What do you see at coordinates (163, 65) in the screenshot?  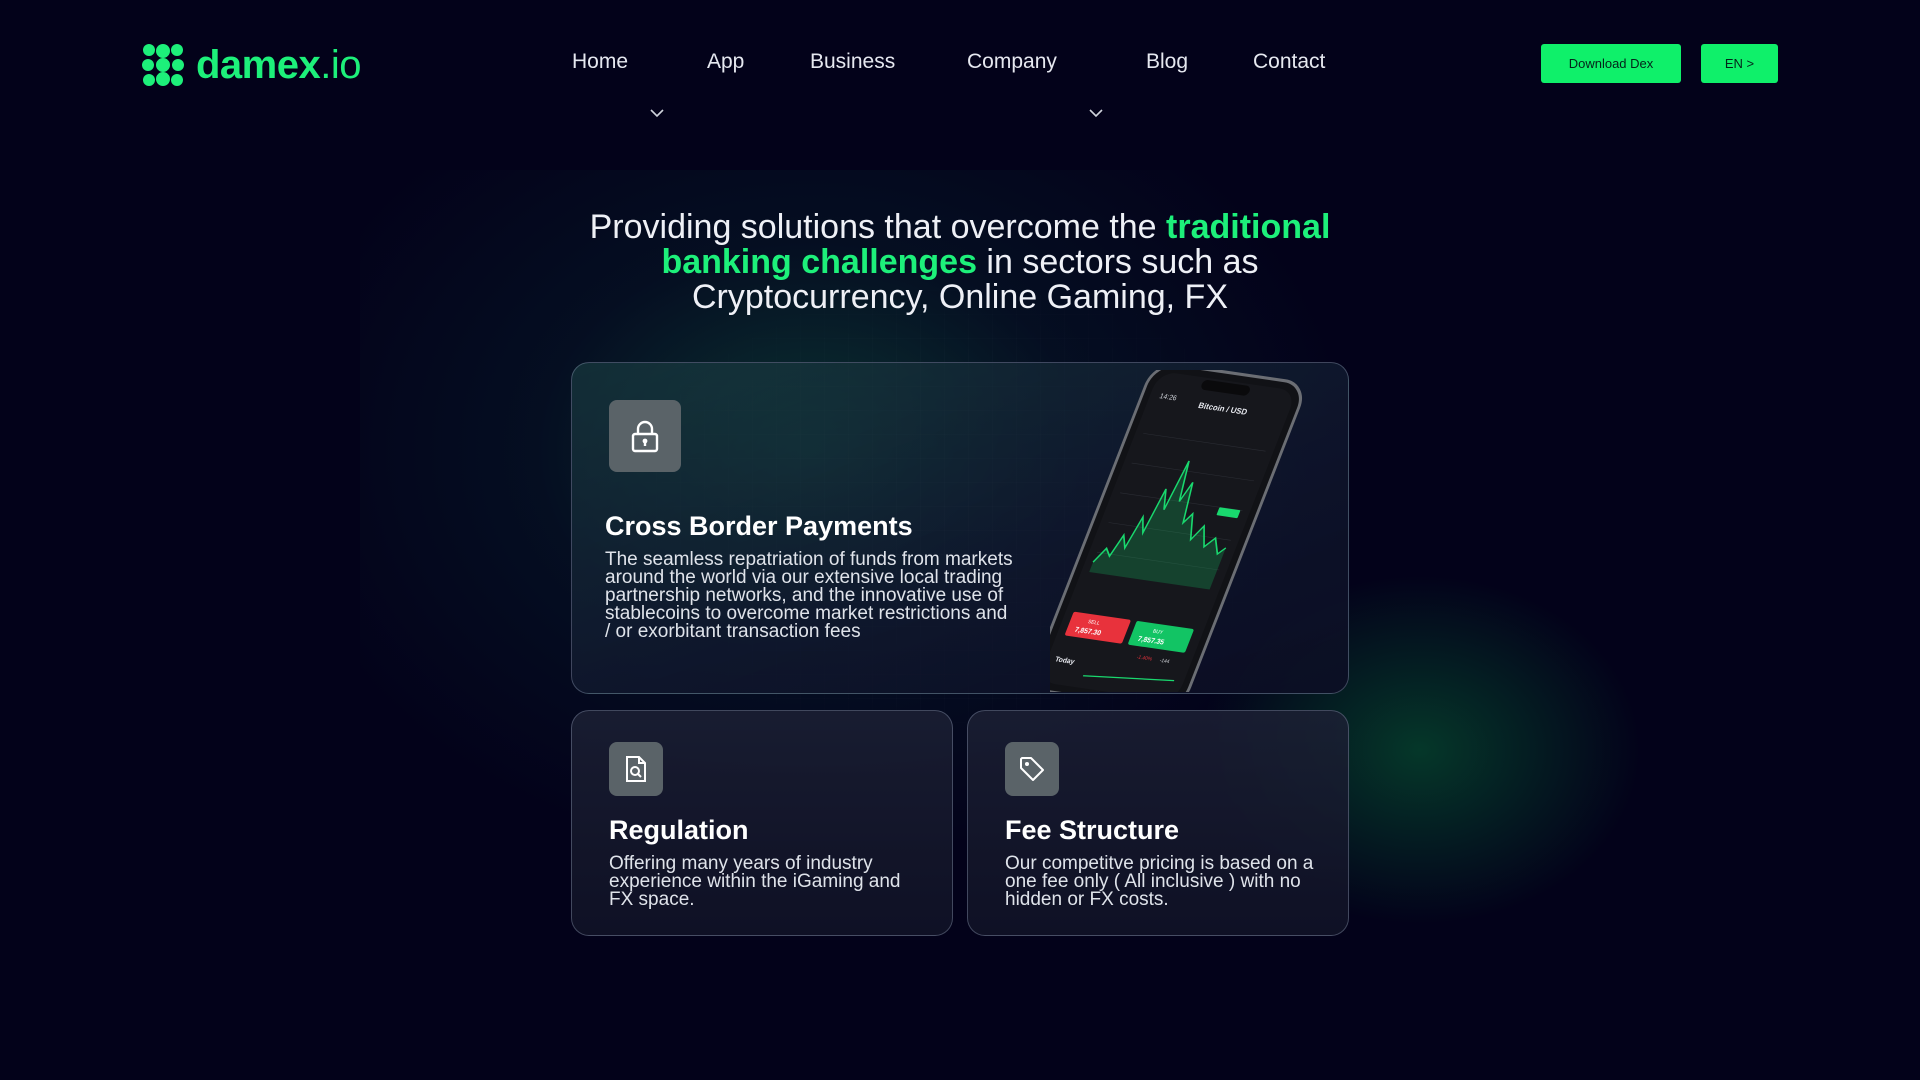 I see `damex-logo-icon` at bounding box center [163, 65].